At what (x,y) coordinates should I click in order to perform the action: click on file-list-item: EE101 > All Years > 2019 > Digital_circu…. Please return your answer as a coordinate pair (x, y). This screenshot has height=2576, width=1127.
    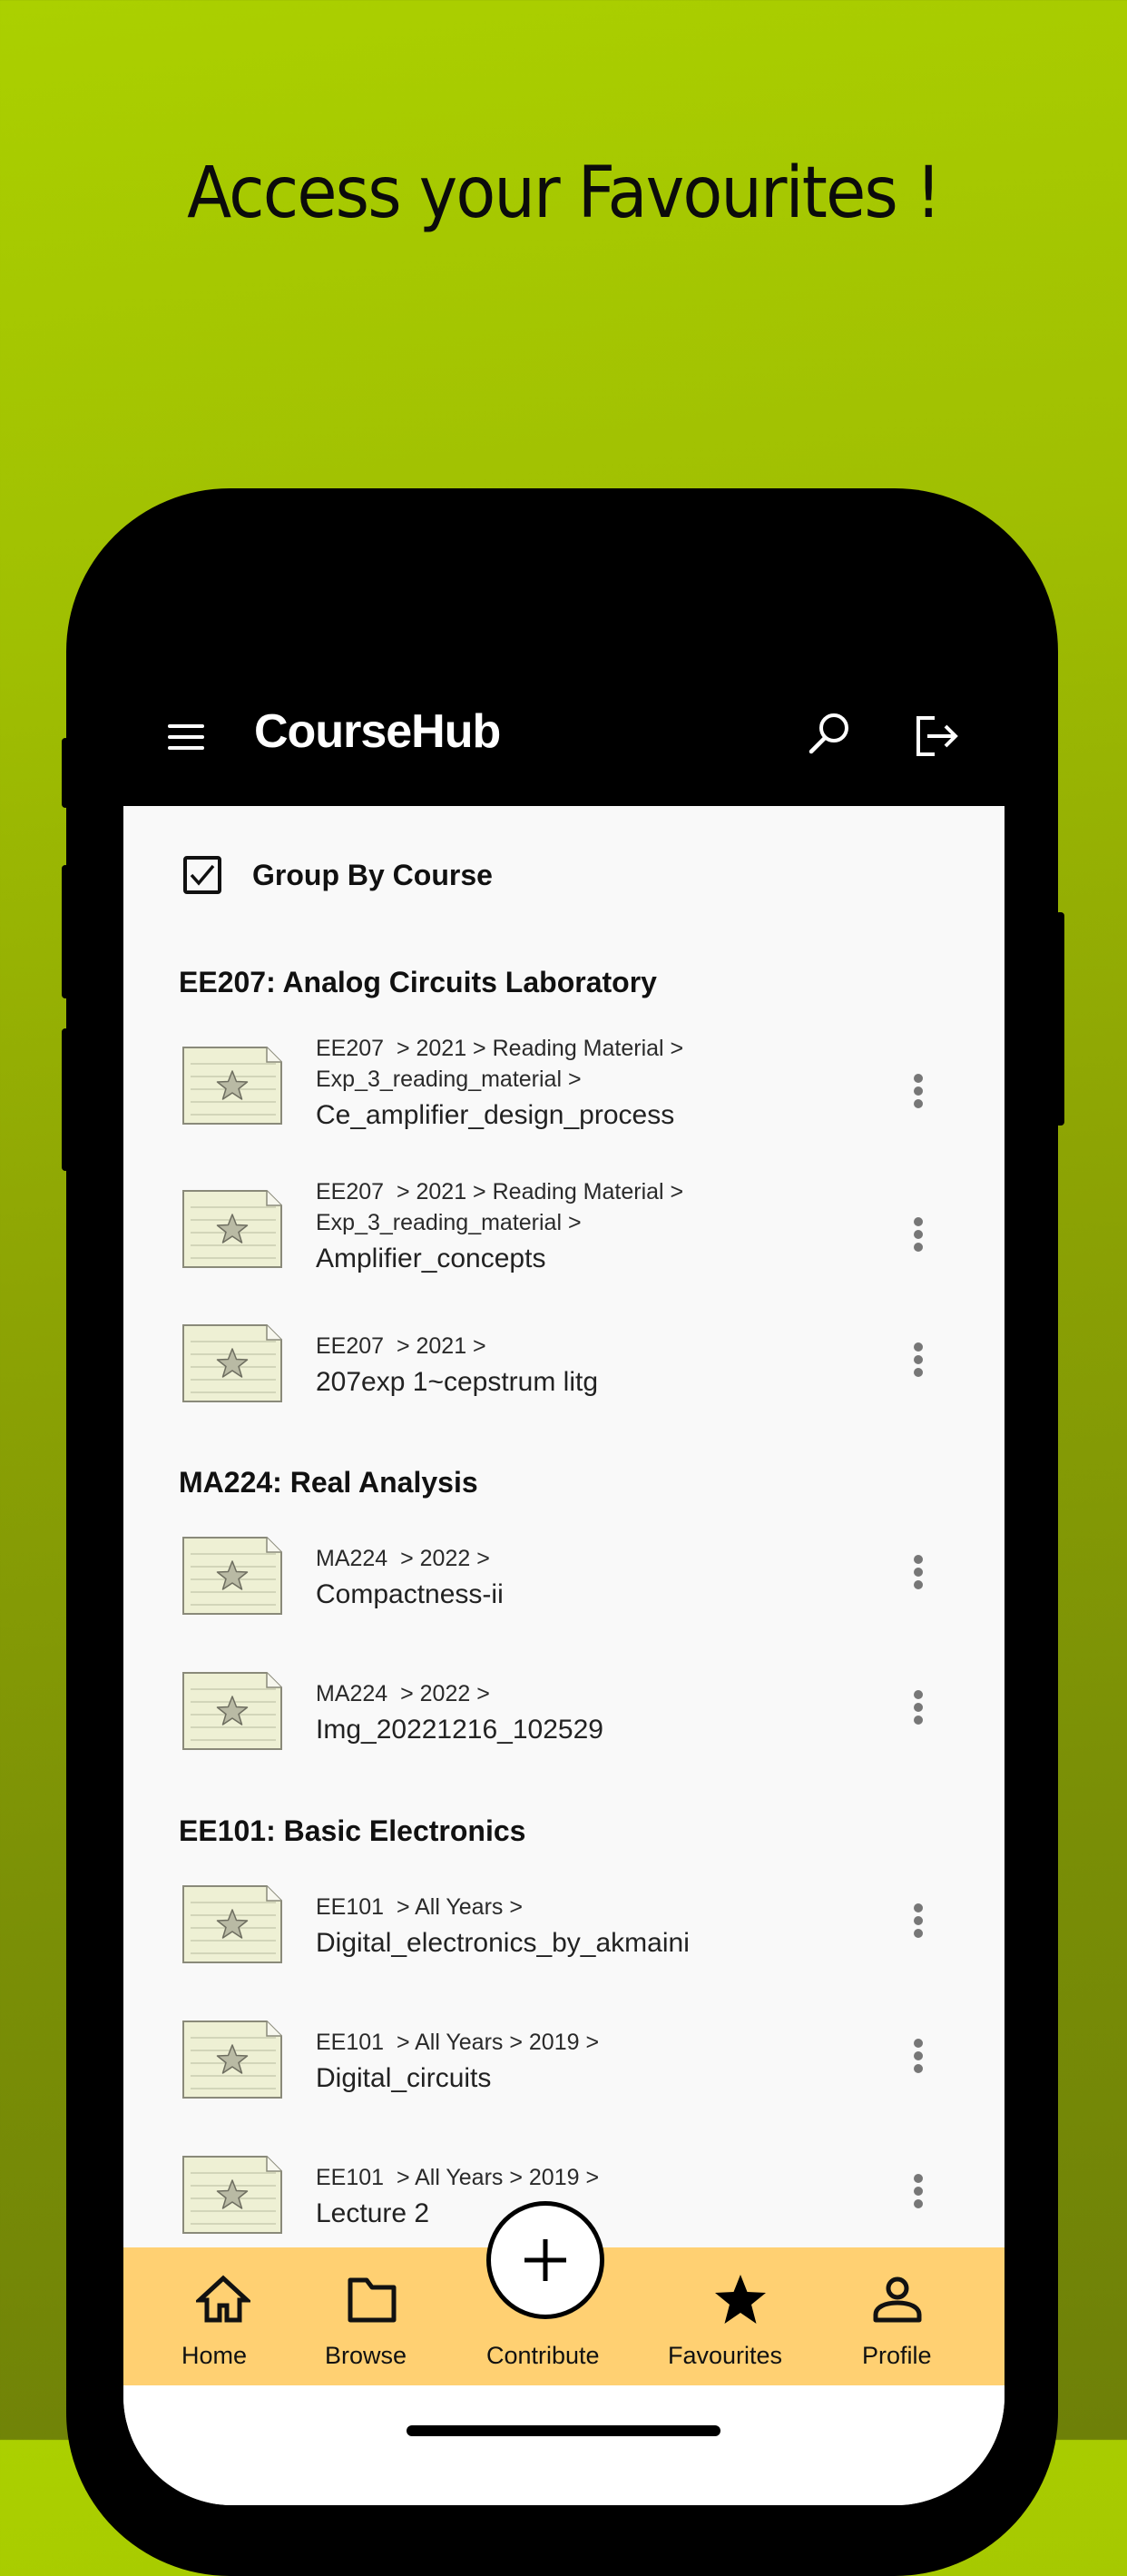
    Looking at the image, I should click on (563, 2073).